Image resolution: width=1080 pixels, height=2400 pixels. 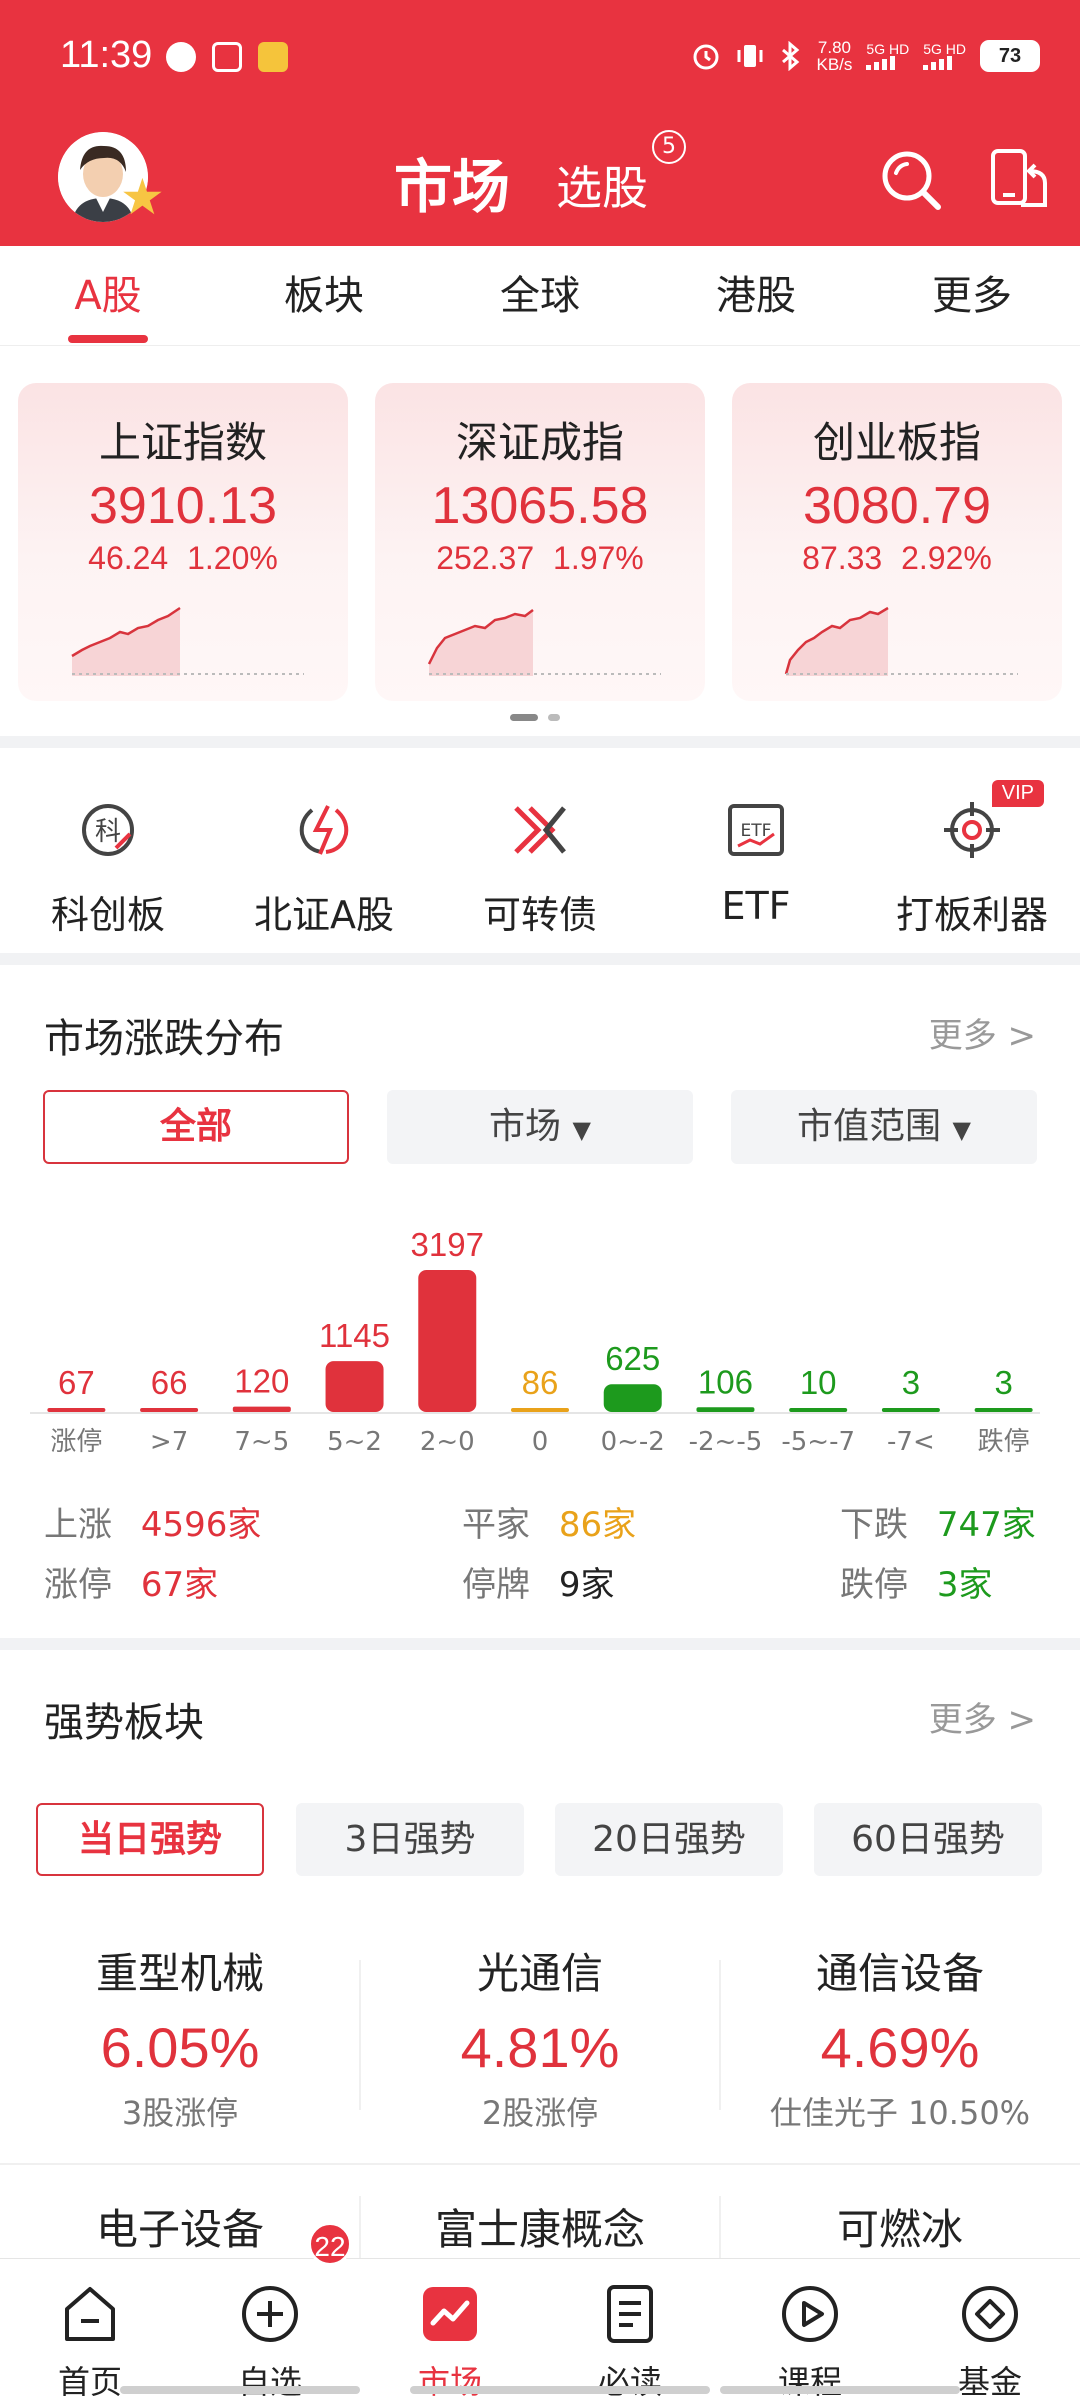 What do you see at coordinates (142, 197) in the screenshot?
I see `star-icon: ★` at bounding box center [142, 197].